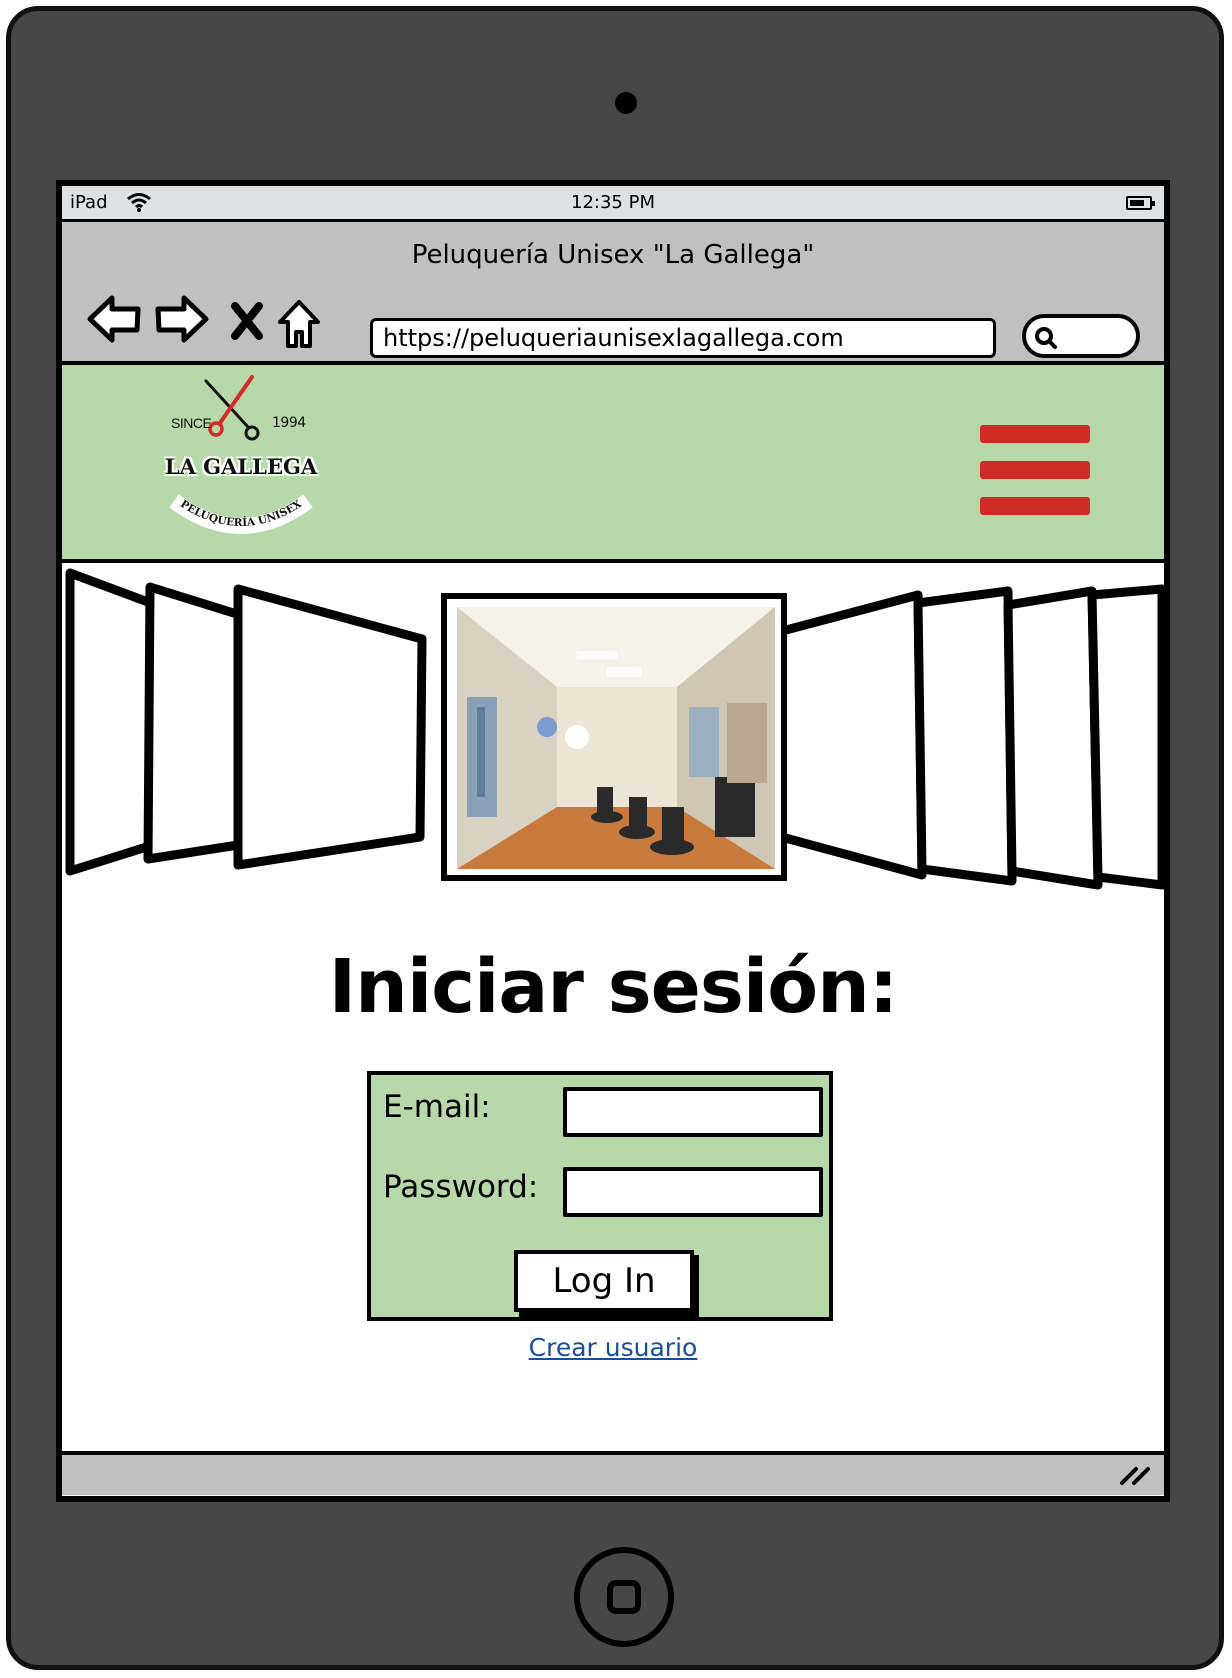 This screenshot has width=1232, height=1678. I want to click on login-button: Log In, so click(604, 1281).